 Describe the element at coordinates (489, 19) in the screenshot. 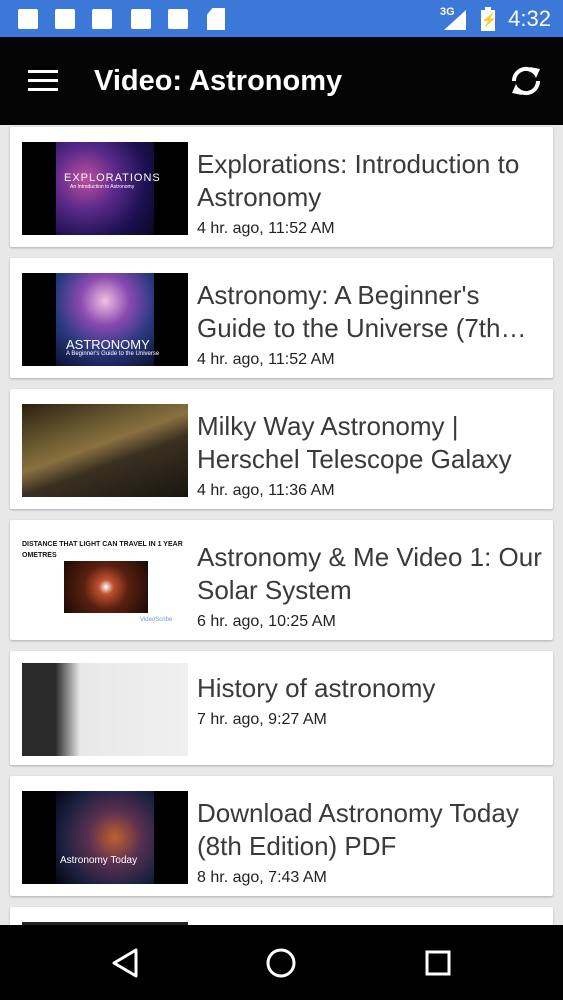

I see `battery-icon: ⚡` at that location.